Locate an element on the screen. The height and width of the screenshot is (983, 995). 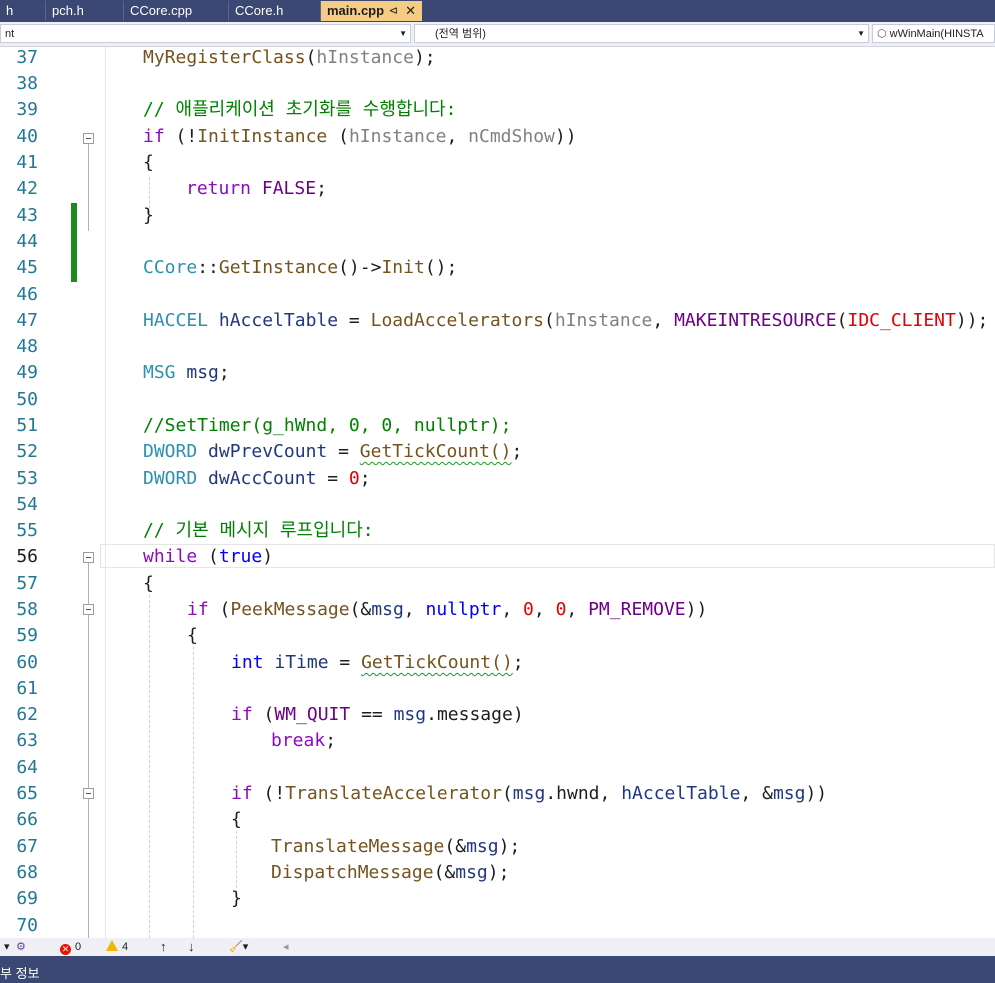
line-number: 68 is located at coordinates (27, 872).